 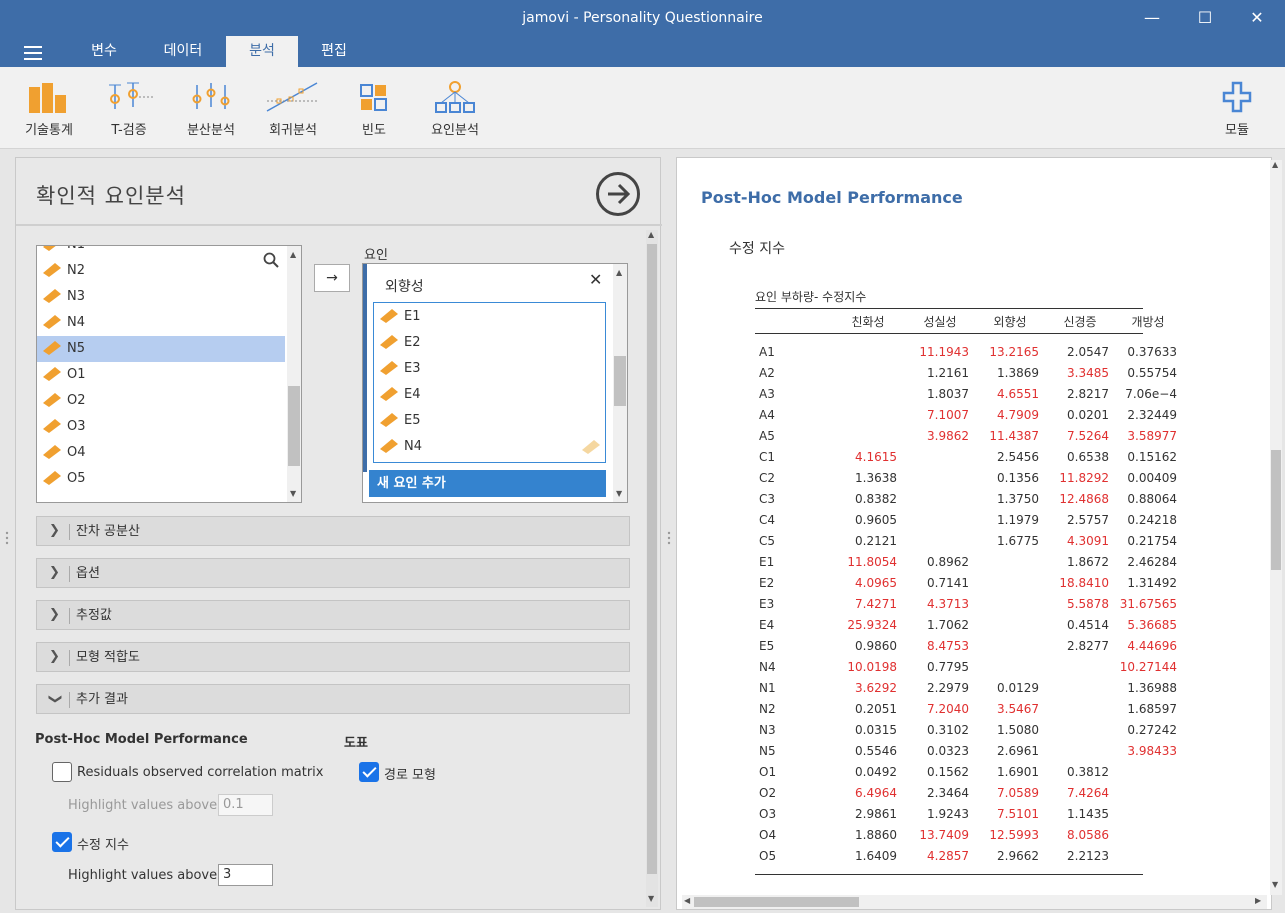 What do you see at coordinates (62, 842) in the screenshot?
I see `modification-indices-checkbox` at bounding box center [62, 842].